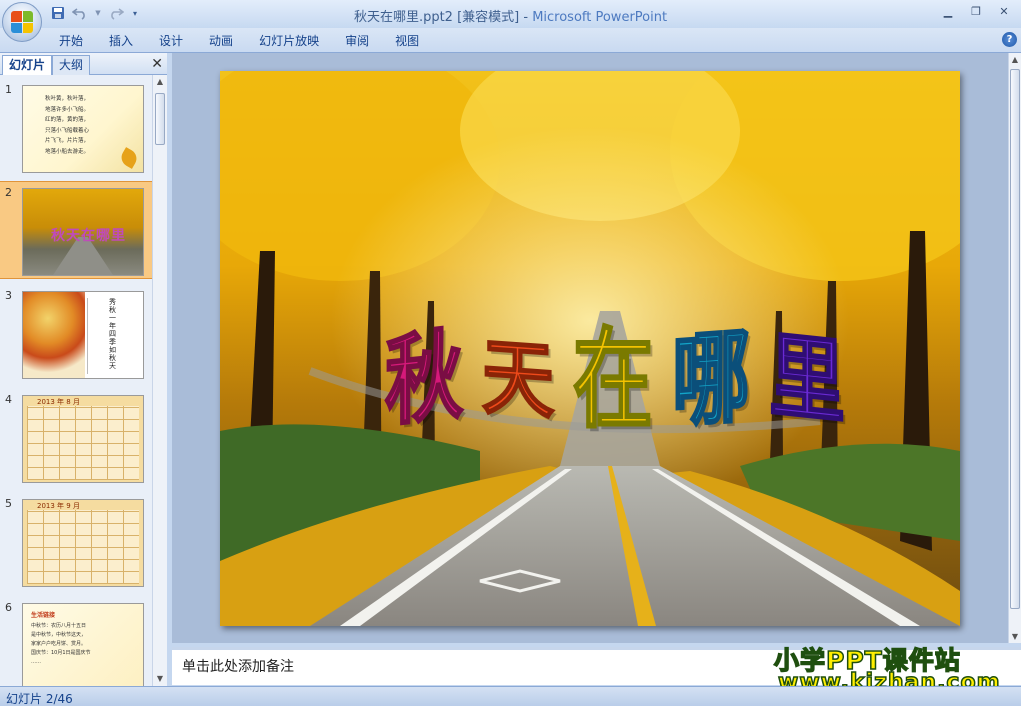  I want to click on thumbnail-image: 秀 秋 一 年 四 季 如 秋 天, so click(83, 335).